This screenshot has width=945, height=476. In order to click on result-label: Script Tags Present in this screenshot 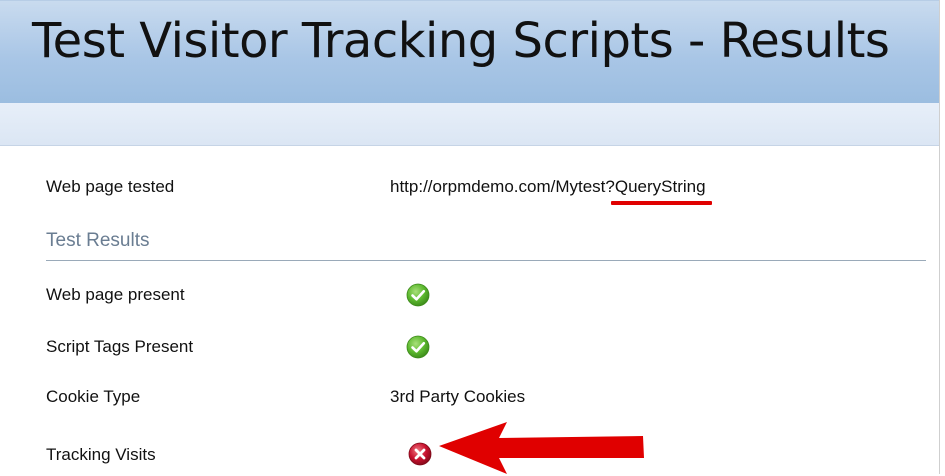, I will do `click(120, 346)`.